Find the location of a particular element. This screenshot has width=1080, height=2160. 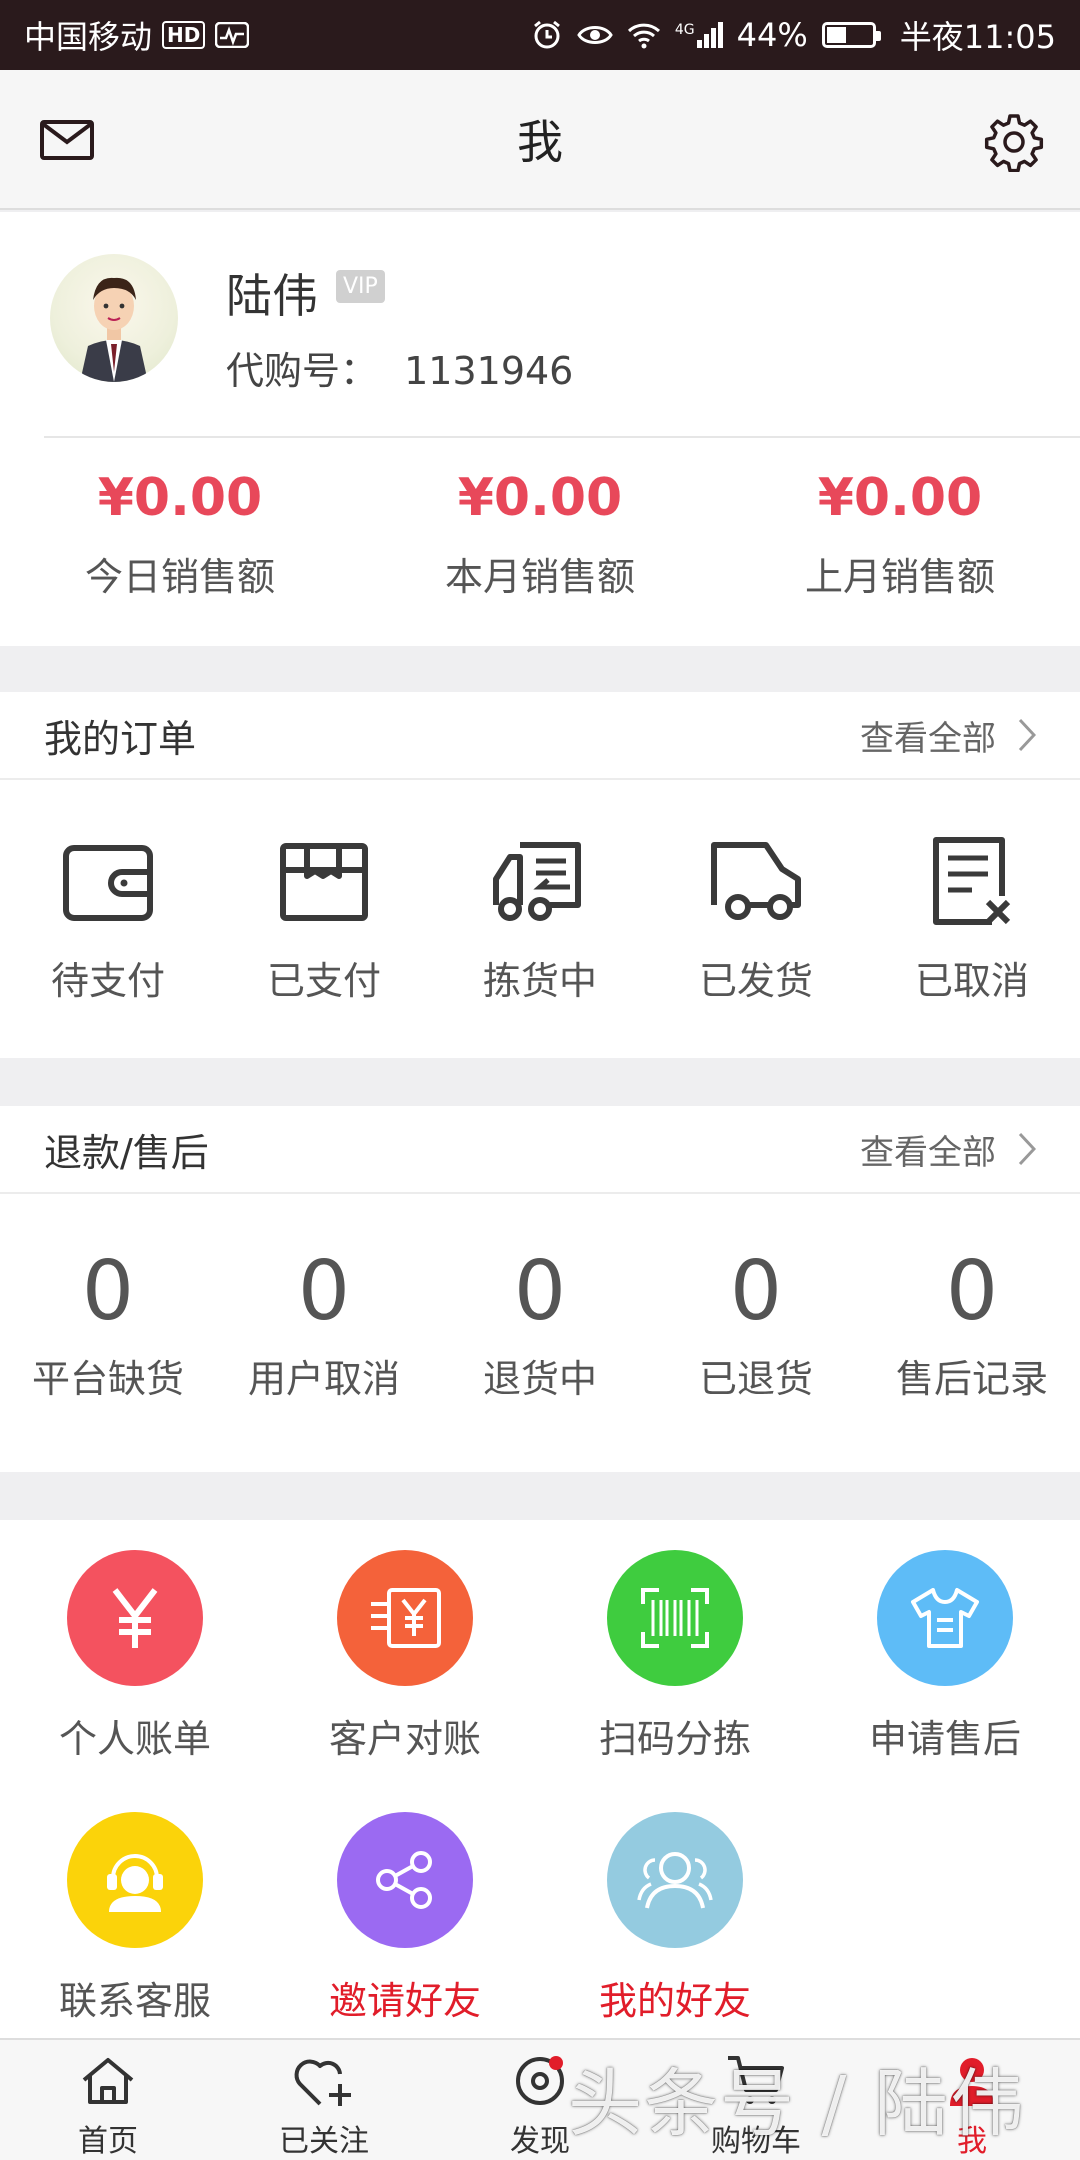

reconcile-icon is located at coordinates (406, 1618).